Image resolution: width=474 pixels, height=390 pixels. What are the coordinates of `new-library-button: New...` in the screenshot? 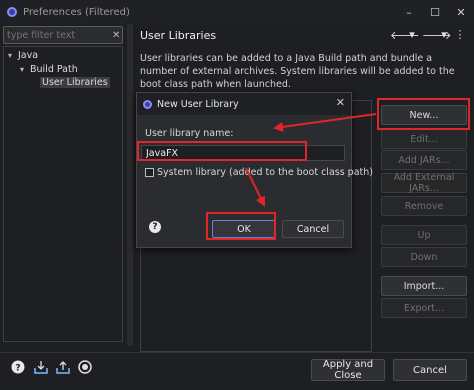 It's located at (424, 115).